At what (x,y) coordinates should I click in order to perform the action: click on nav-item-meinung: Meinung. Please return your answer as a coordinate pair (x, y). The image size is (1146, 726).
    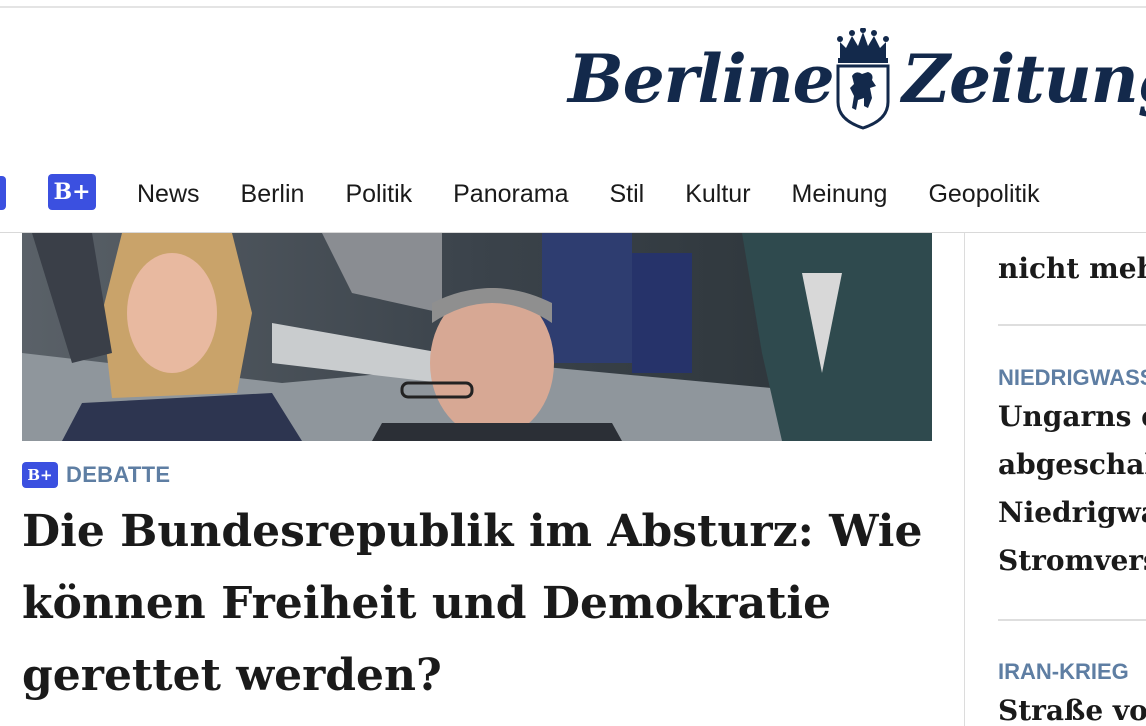
    Looking at the image, I should click on (840, 194).